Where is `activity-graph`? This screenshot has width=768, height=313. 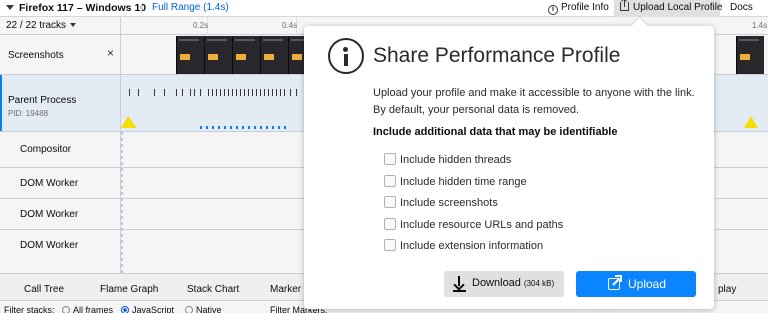 activity-graph is located at coordinates (245, 127).